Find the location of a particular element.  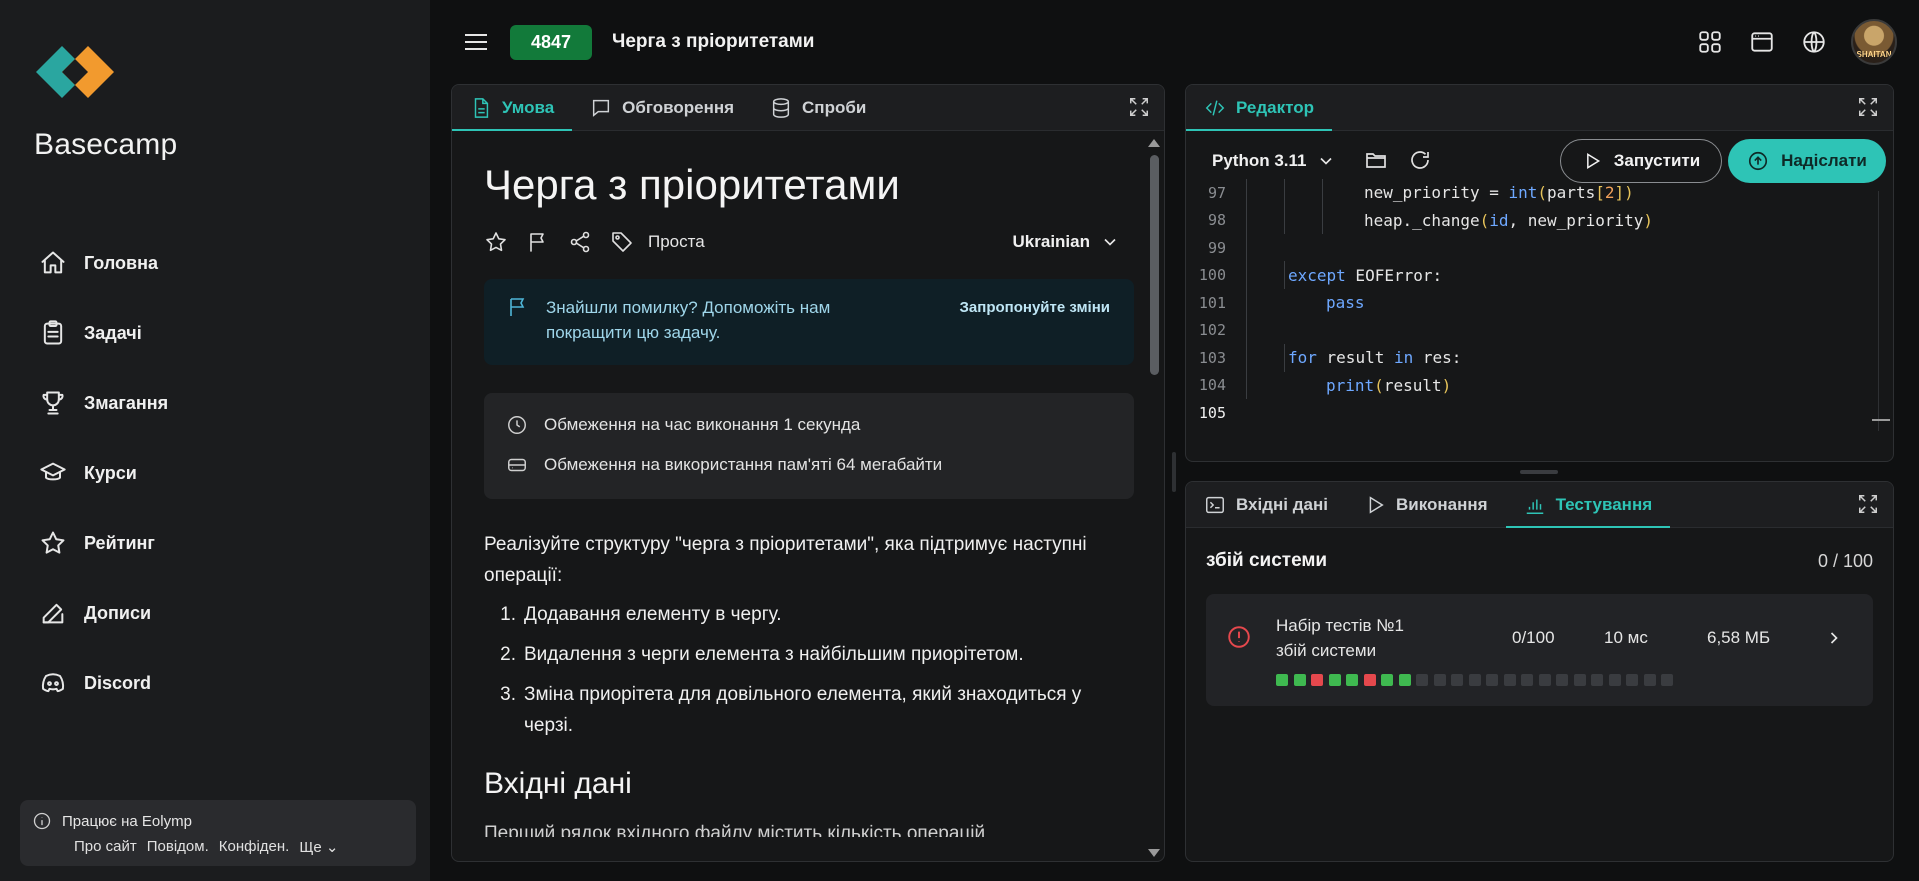

user-avatar: SHAITAN is located at coordinates (1874, 42).